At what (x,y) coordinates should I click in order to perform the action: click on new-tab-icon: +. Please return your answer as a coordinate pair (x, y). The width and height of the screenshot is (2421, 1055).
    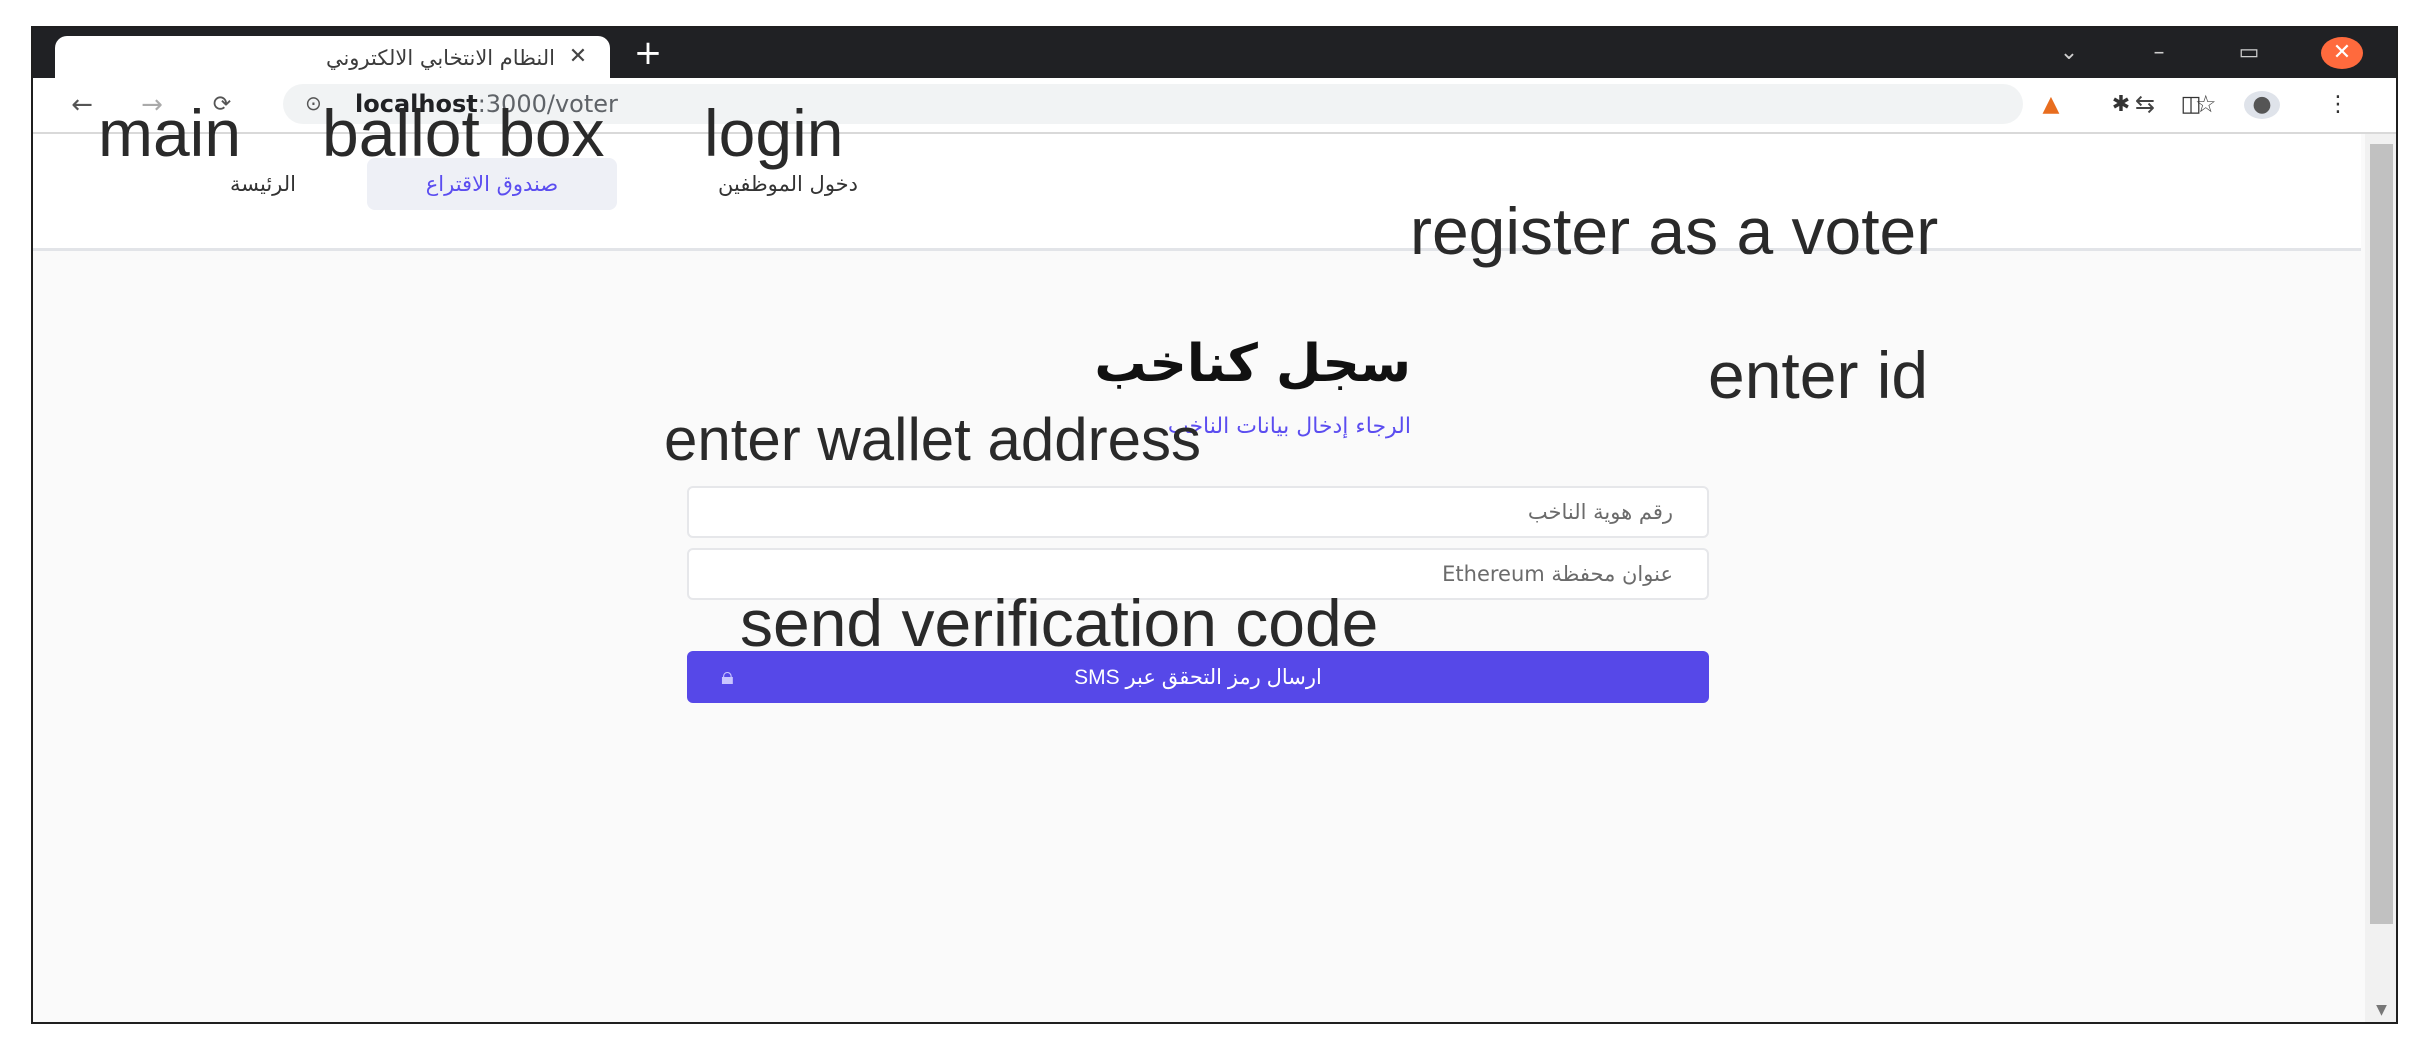
    Looking at the image, I should click on (648, 53).